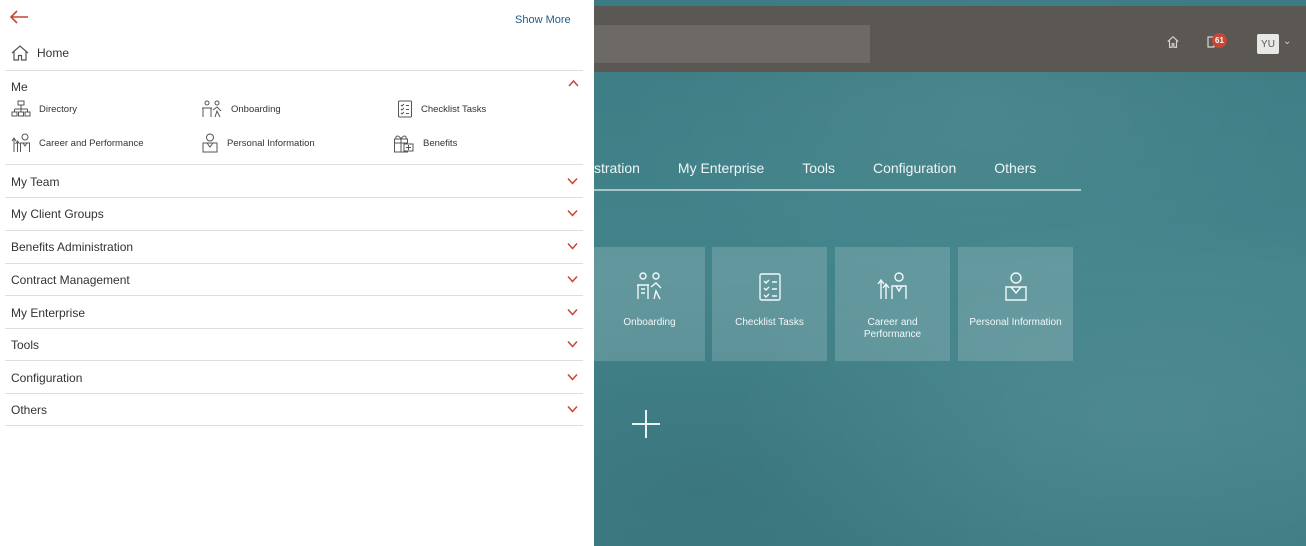 Image resolution: width=1306 pixels, height=546 pixels. Describe the element at coordinates (58, 109) in the screenshot. I see `me-item-label: Directory` at that location.